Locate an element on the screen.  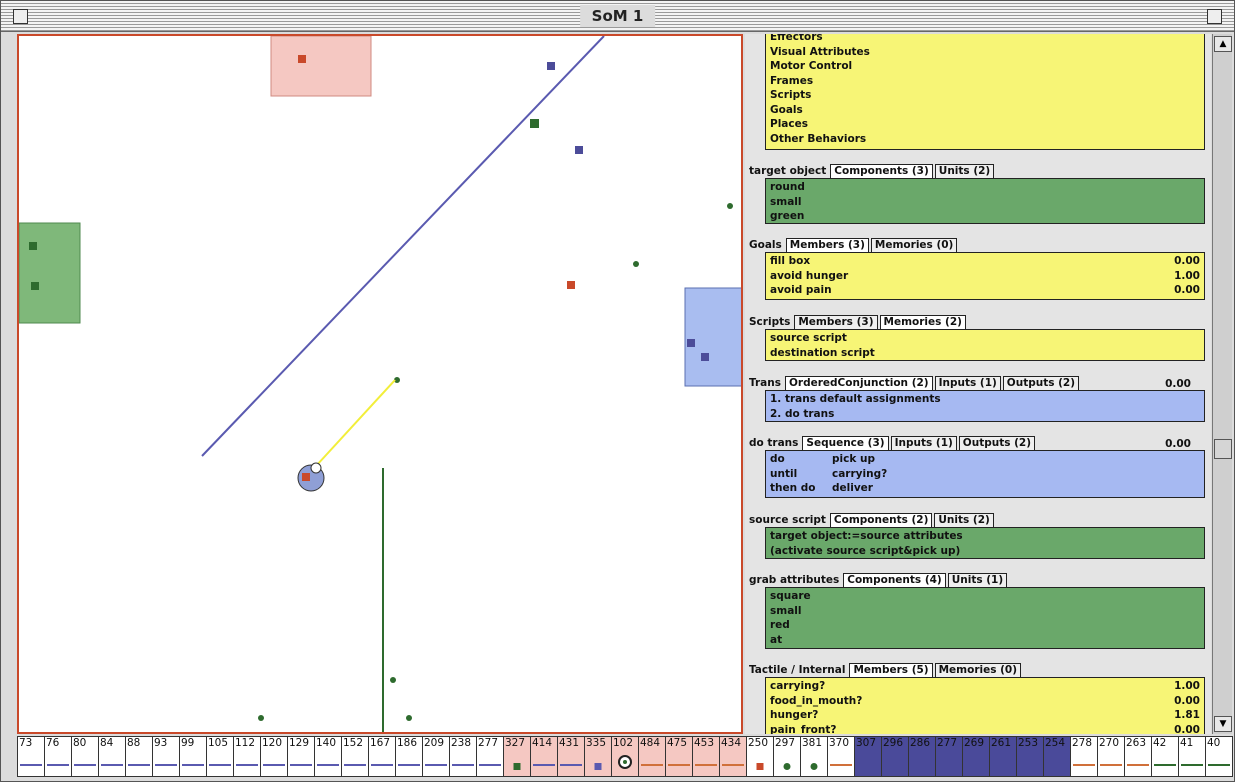
list-item: Motor Control is located at coordinates (985, 66).